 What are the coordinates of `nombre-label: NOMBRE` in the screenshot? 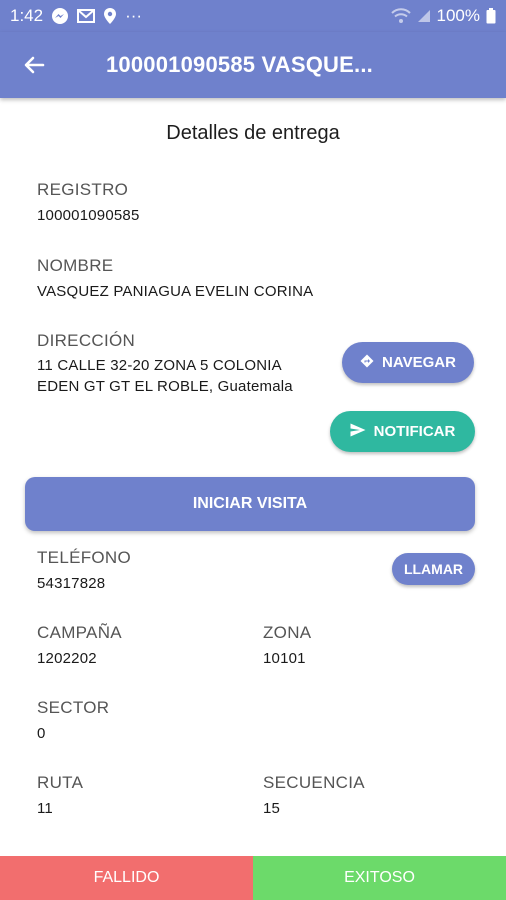 It's located at (75, 265).